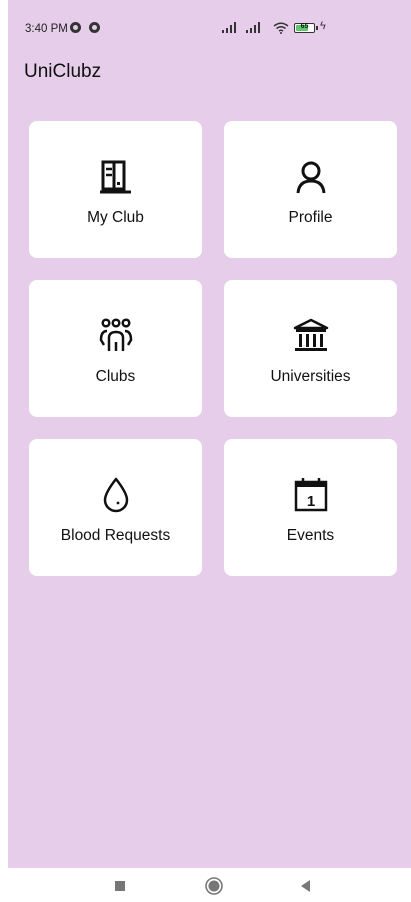  I want to click on book-icon, so click(115, 177).